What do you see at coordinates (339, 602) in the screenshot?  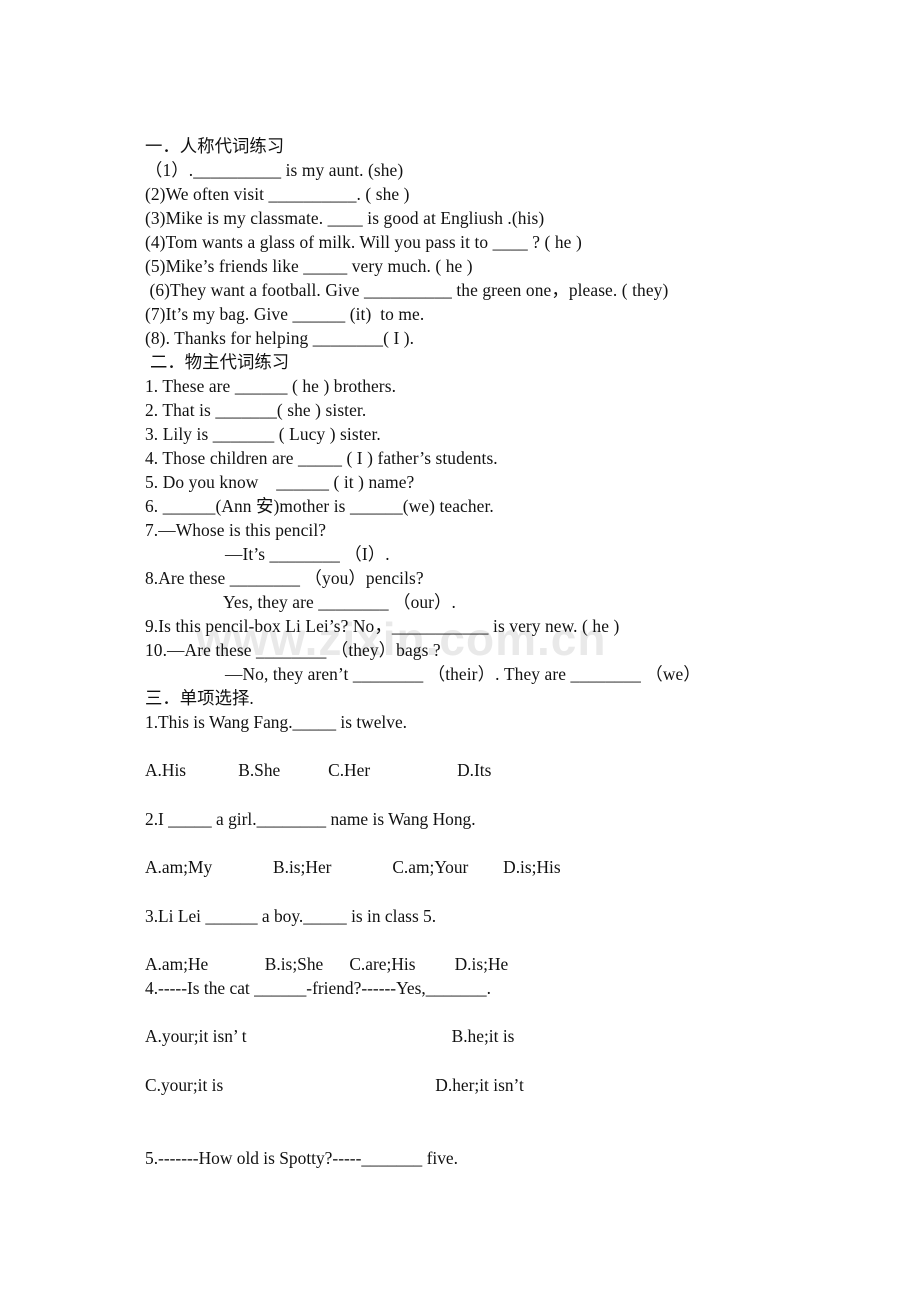 I see `section-two-item-8-answer: Yes, they are ________ （our）.` at bounding box center [339, 602].